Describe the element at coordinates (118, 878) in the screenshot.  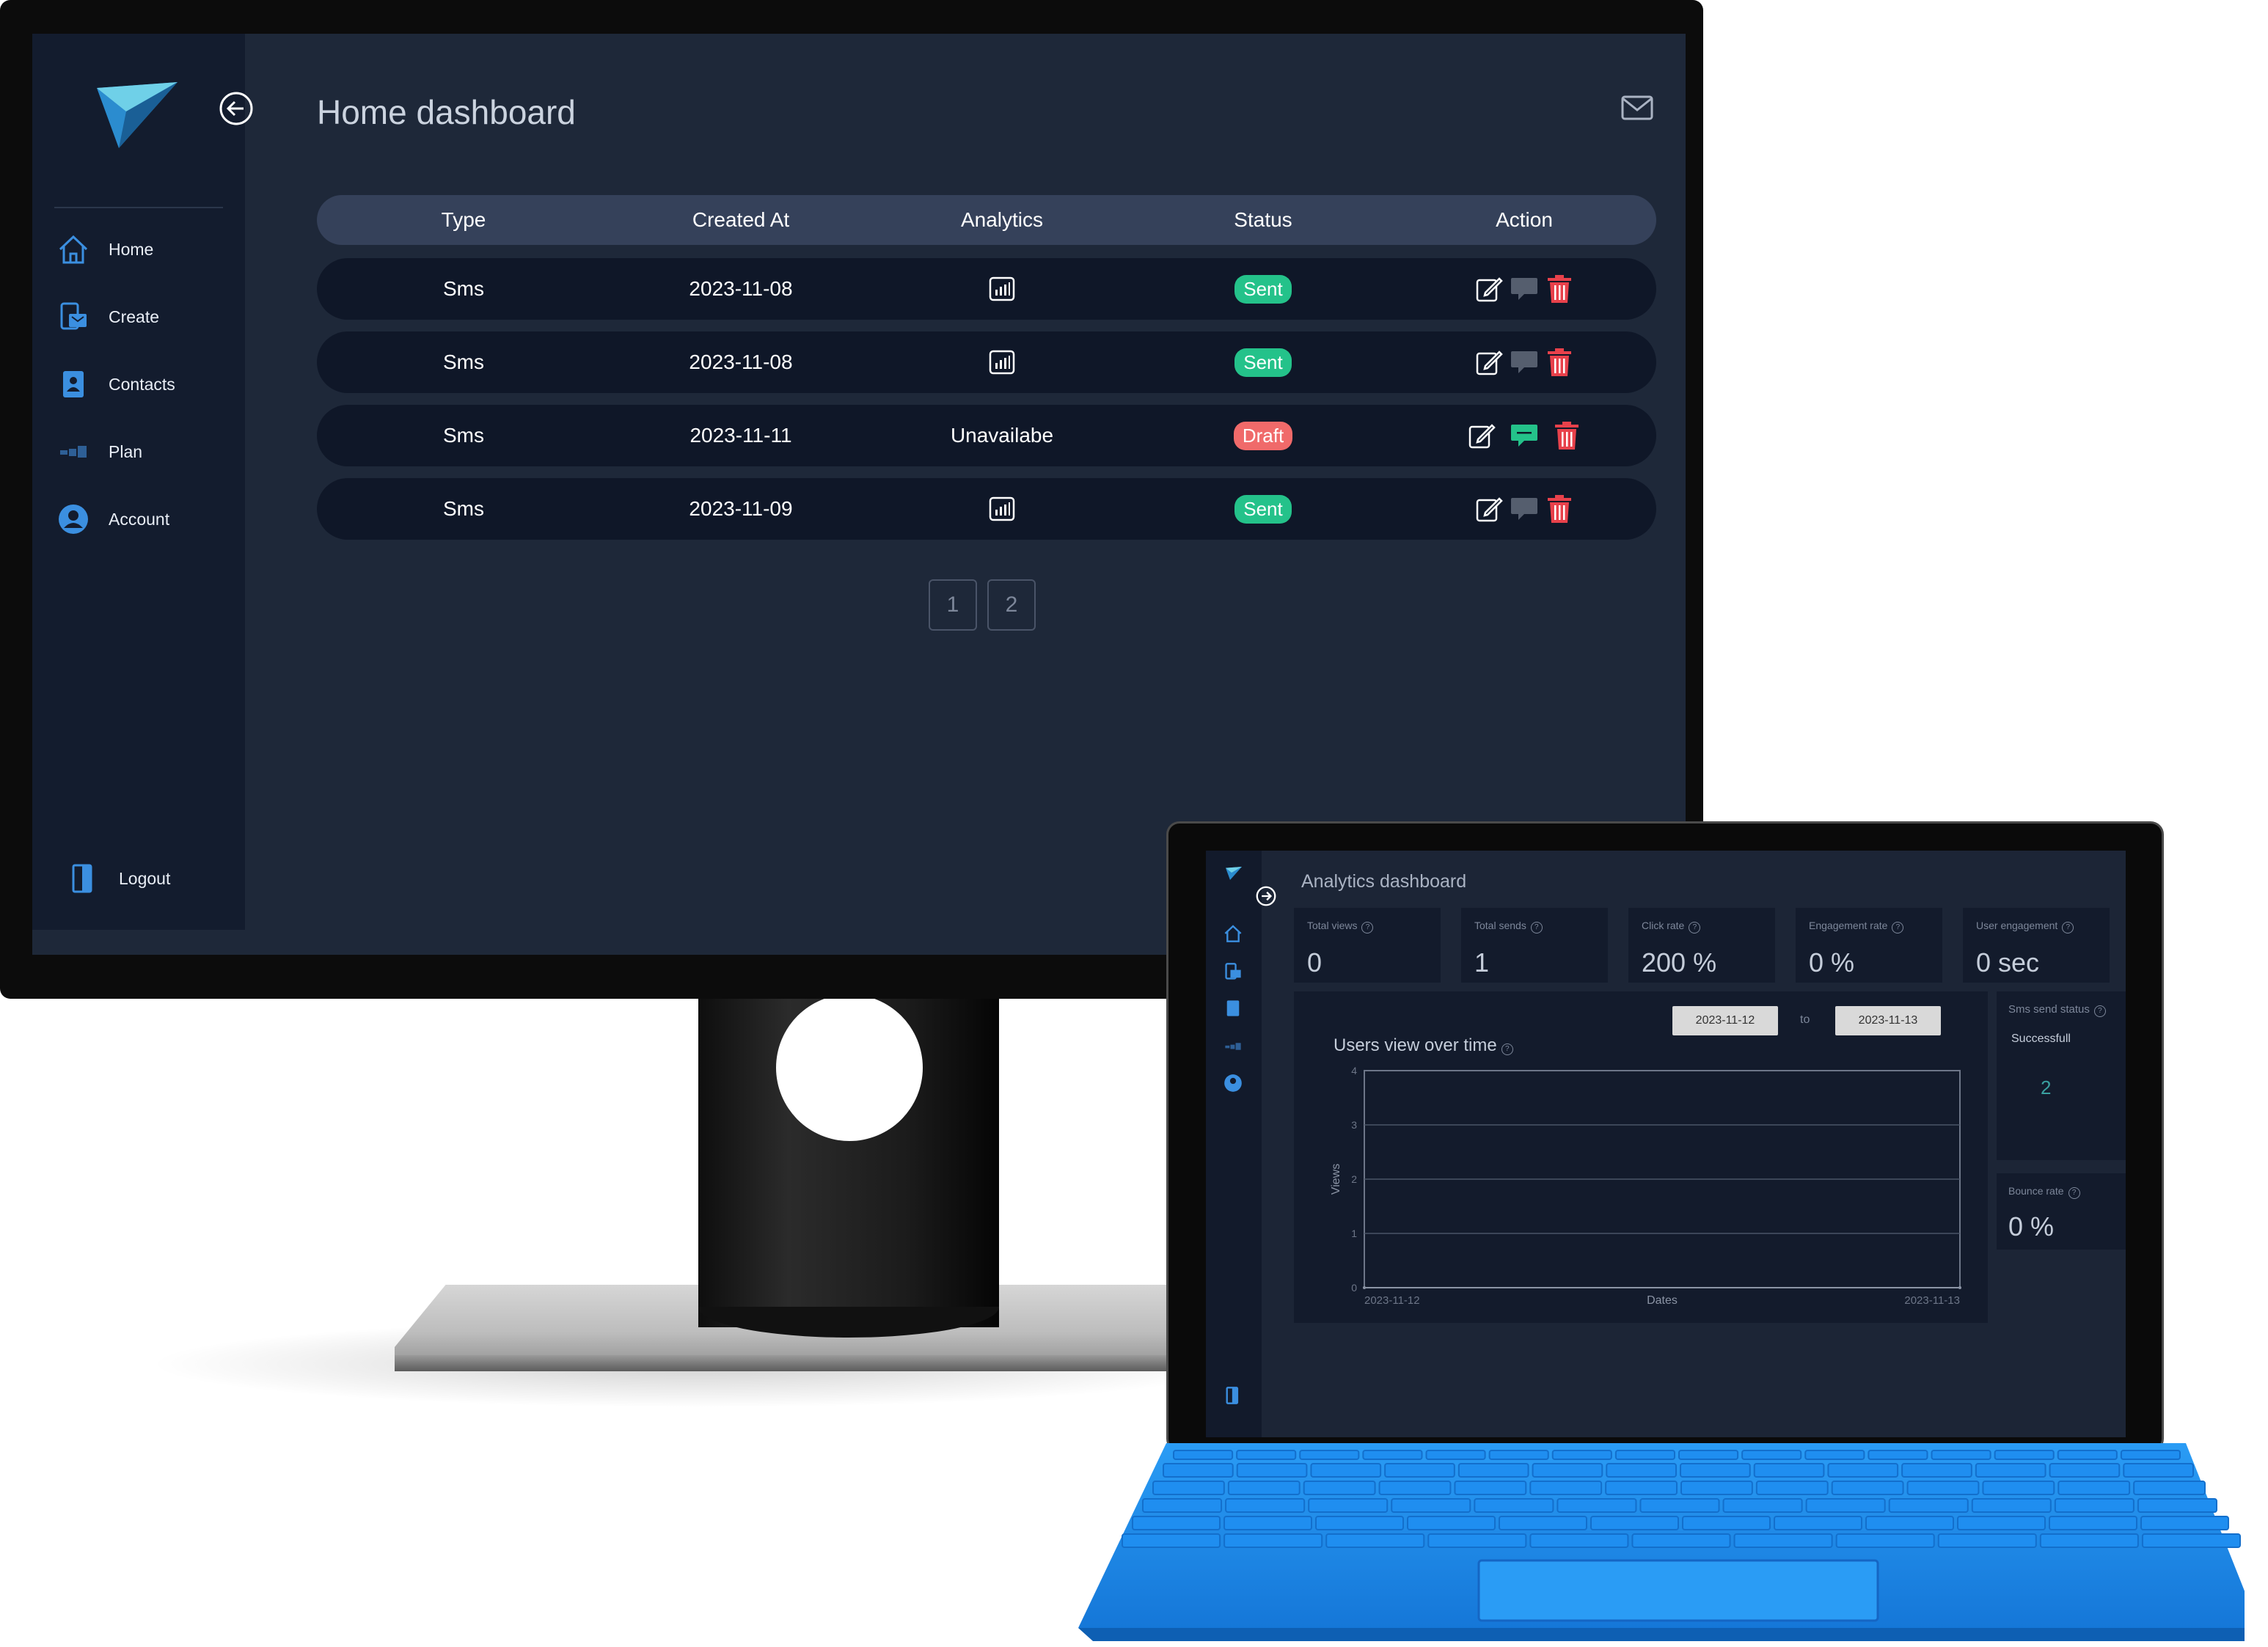
I see `logout-button: Logout` at that location.